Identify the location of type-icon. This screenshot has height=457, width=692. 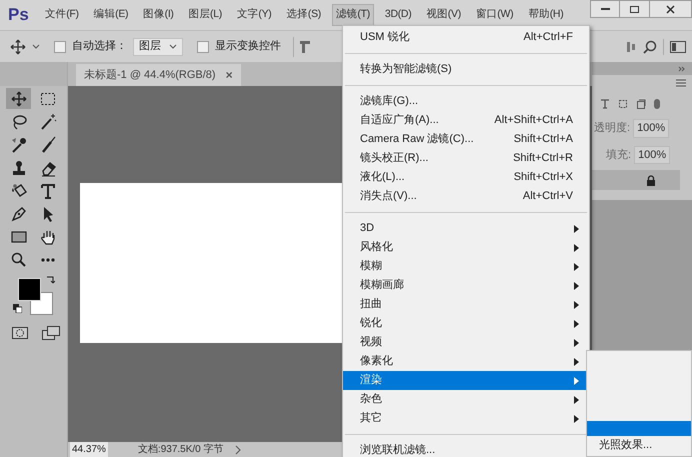
(48, 191).